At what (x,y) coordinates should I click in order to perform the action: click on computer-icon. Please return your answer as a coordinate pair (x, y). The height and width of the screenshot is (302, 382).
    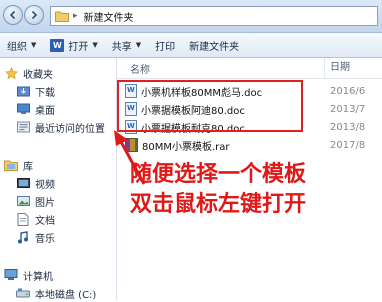
    Looking at the image, I should click on (11, 275).